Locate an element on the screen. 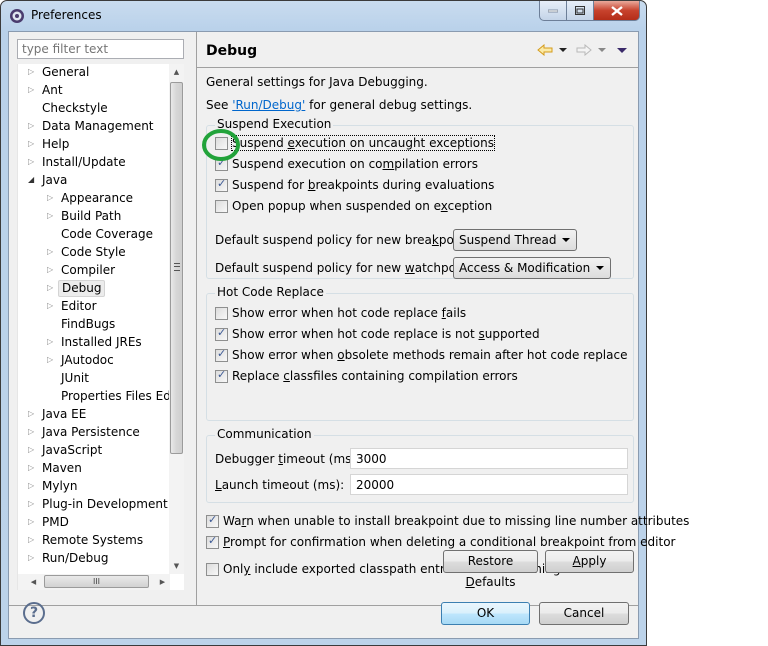 The width and height of the screenshot is (768, 646). view-menu-icon is located at coordinates (622, 50).